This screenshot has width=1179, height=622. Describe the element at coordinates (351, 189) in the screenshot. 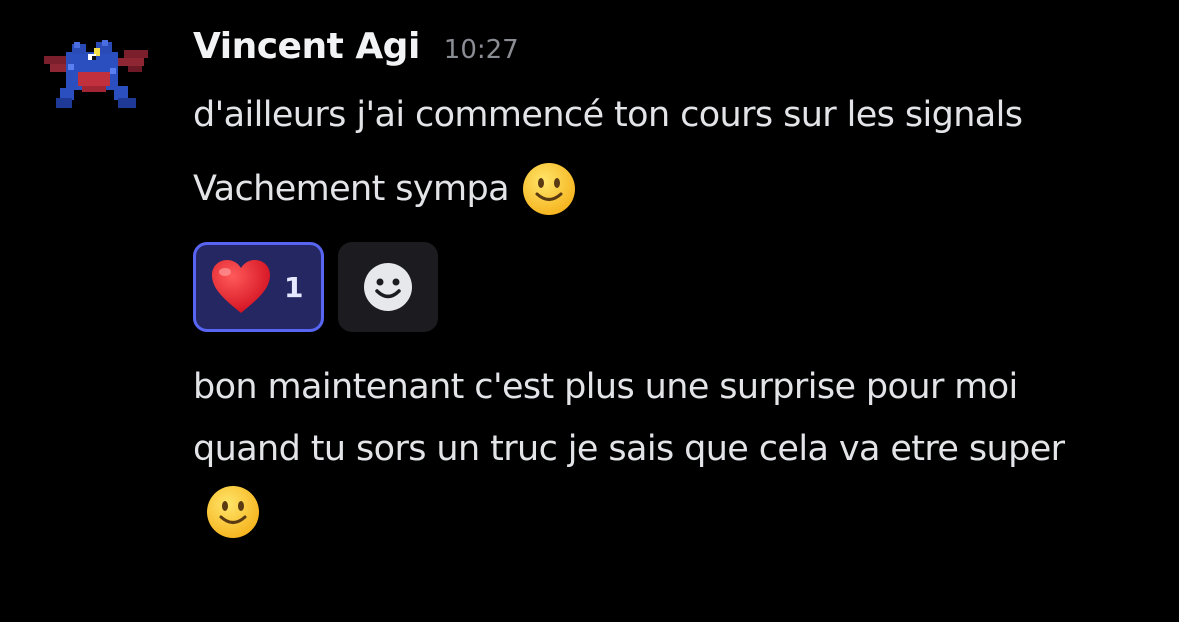

I see `message-line-2-text: Vachement sympa` at that location.